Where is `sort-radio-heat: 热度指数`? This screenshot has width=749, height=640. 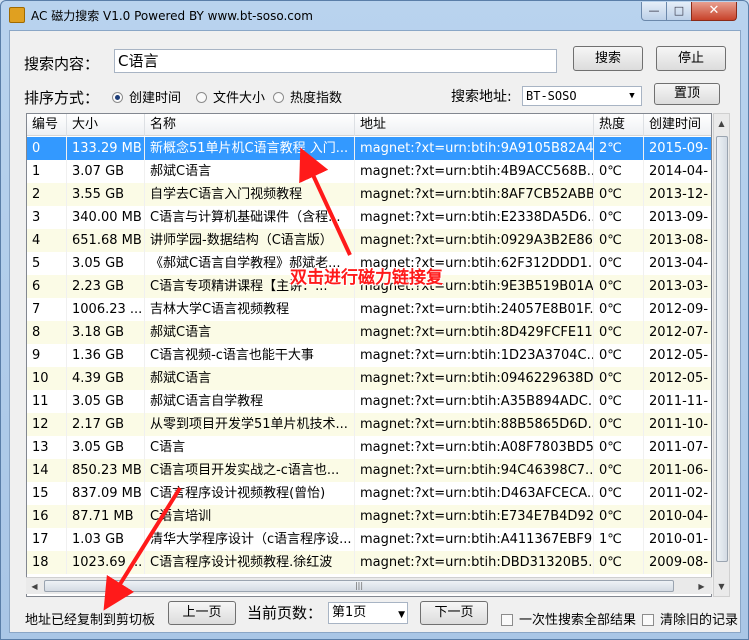
sort-radio-heat: 热度指数 is located at coordinates (307, 99).